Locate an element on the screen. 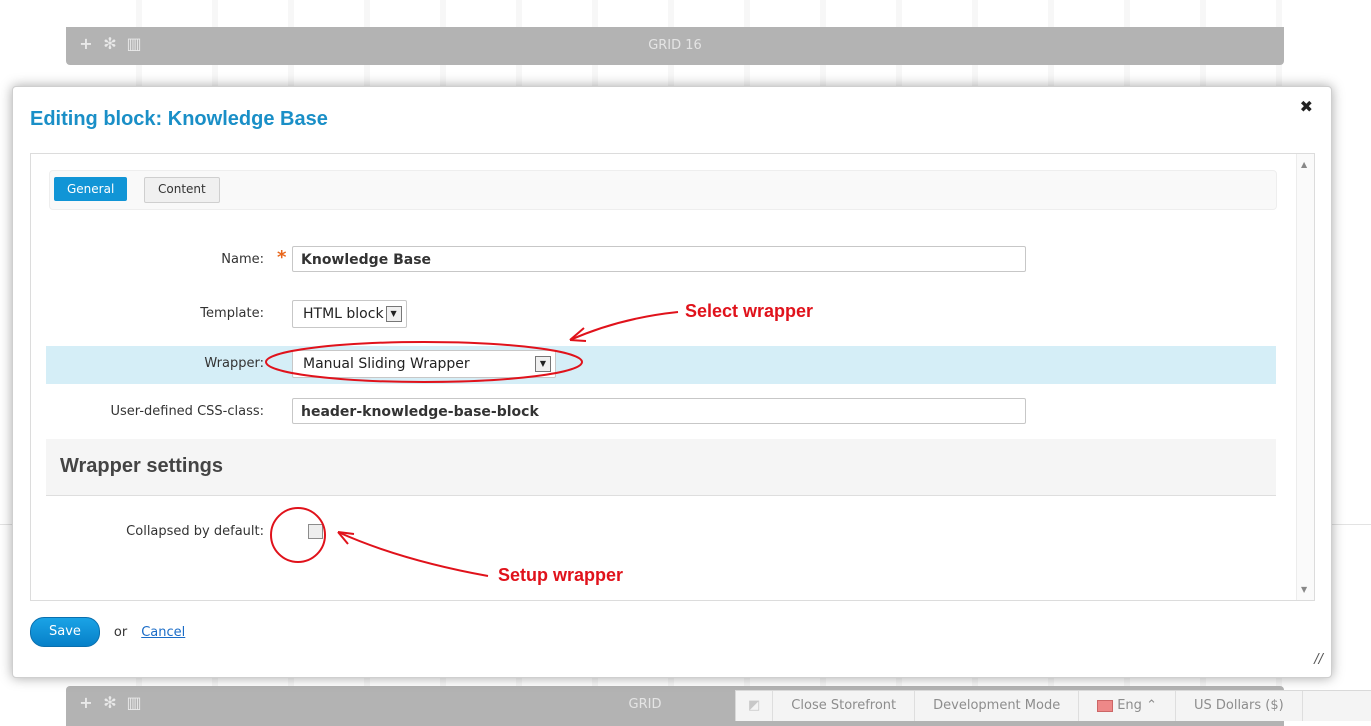 The image size is (1371, 726). annotation-overlay is located at coordinates (472, 444).